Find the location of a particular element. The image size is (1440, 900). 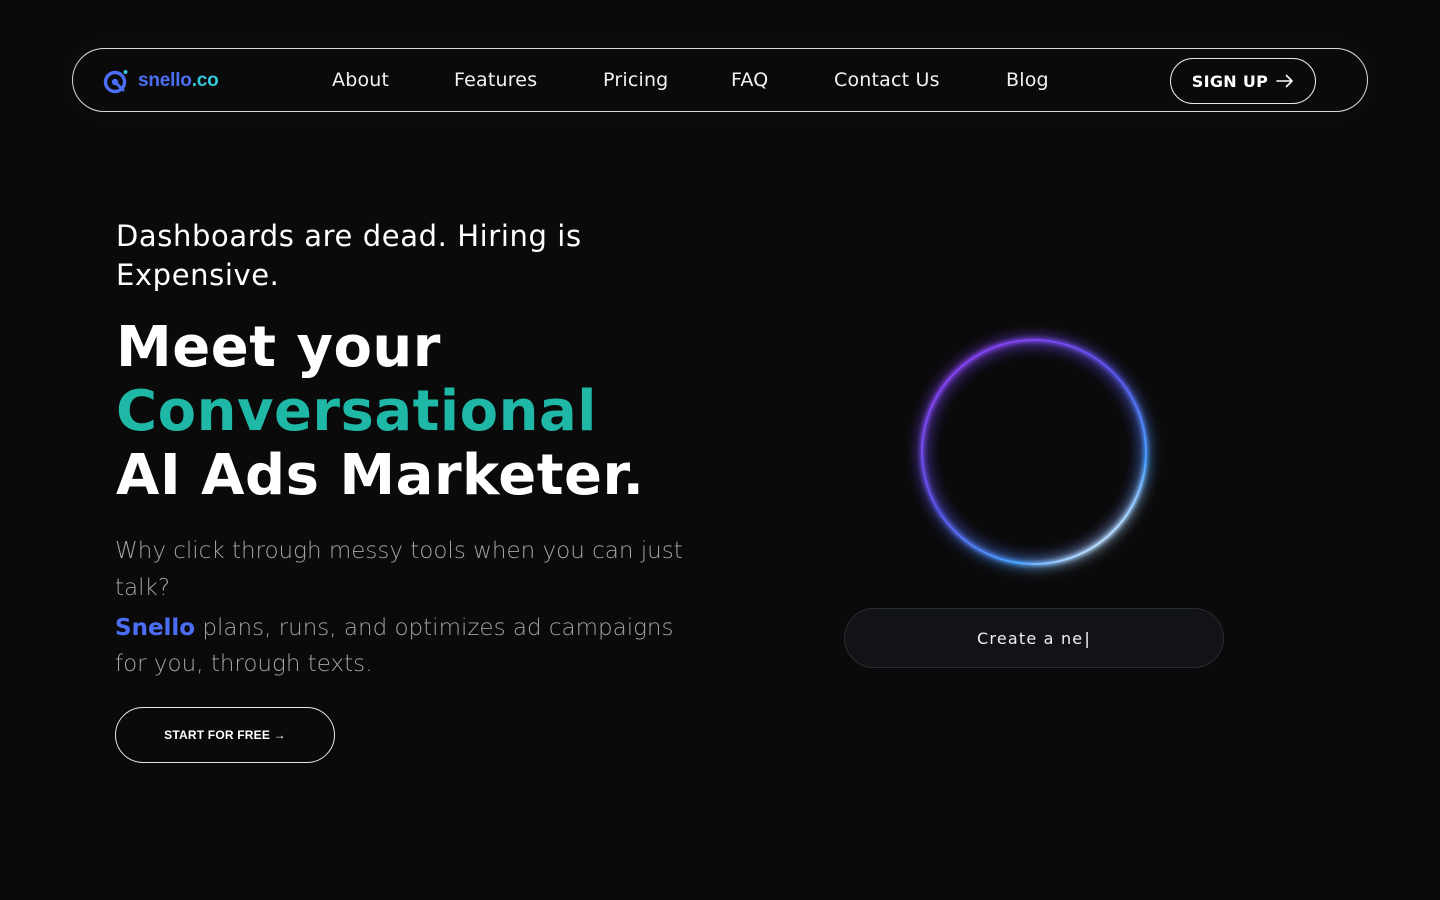

arrow-right-icon is located at coordinates (1284, 81).